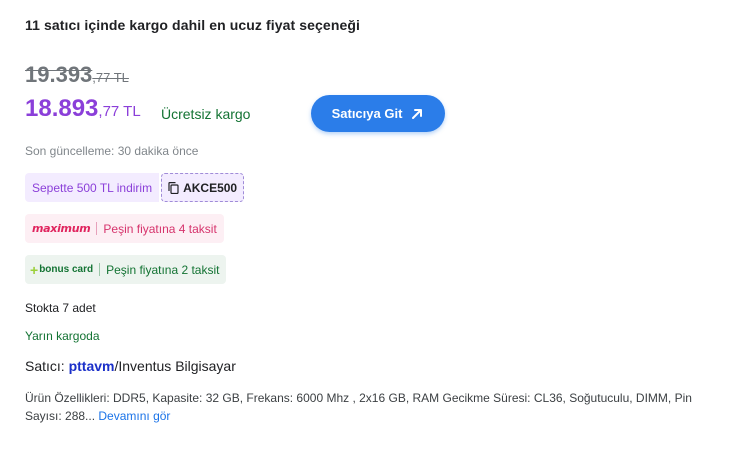 Image resolution: width=736 pixels, height=453 pixels. I want to click on stock-info: Stokta 7 adet, so click(60, 308).